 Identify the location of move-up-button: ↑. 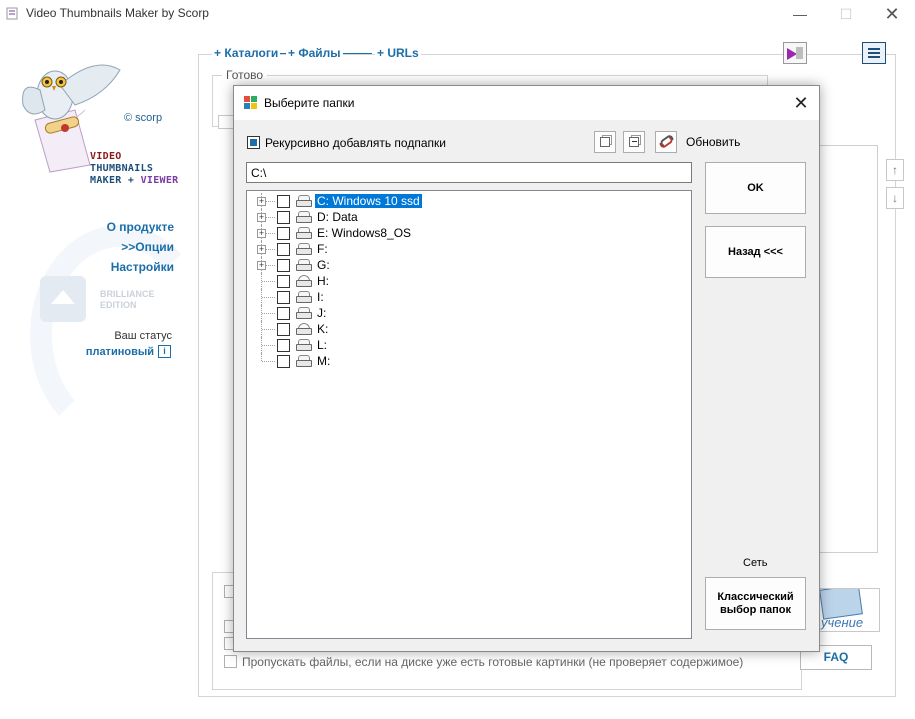
(895, 170).